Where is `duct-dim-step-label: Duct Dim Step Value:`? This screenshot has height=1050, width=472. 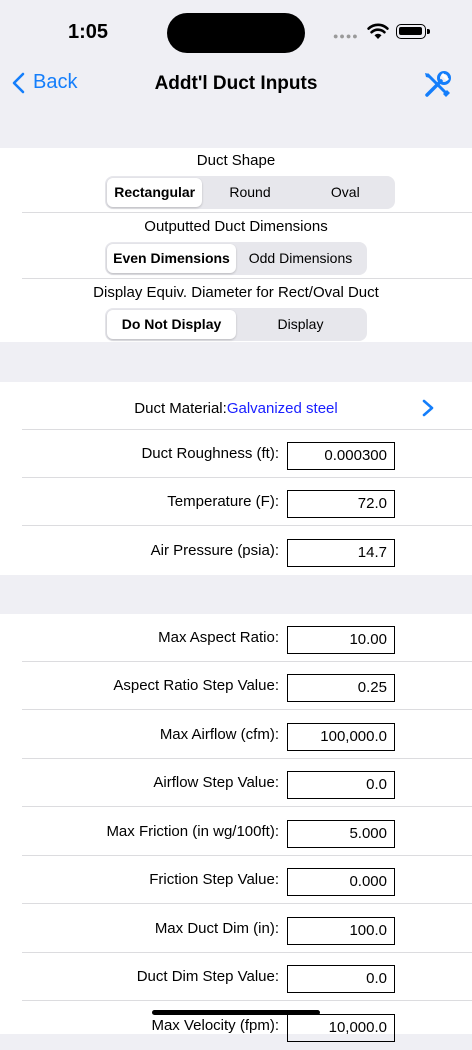
duct-dim-step-label: Duct Dim Step Value: is located at coordinates (207, 976).